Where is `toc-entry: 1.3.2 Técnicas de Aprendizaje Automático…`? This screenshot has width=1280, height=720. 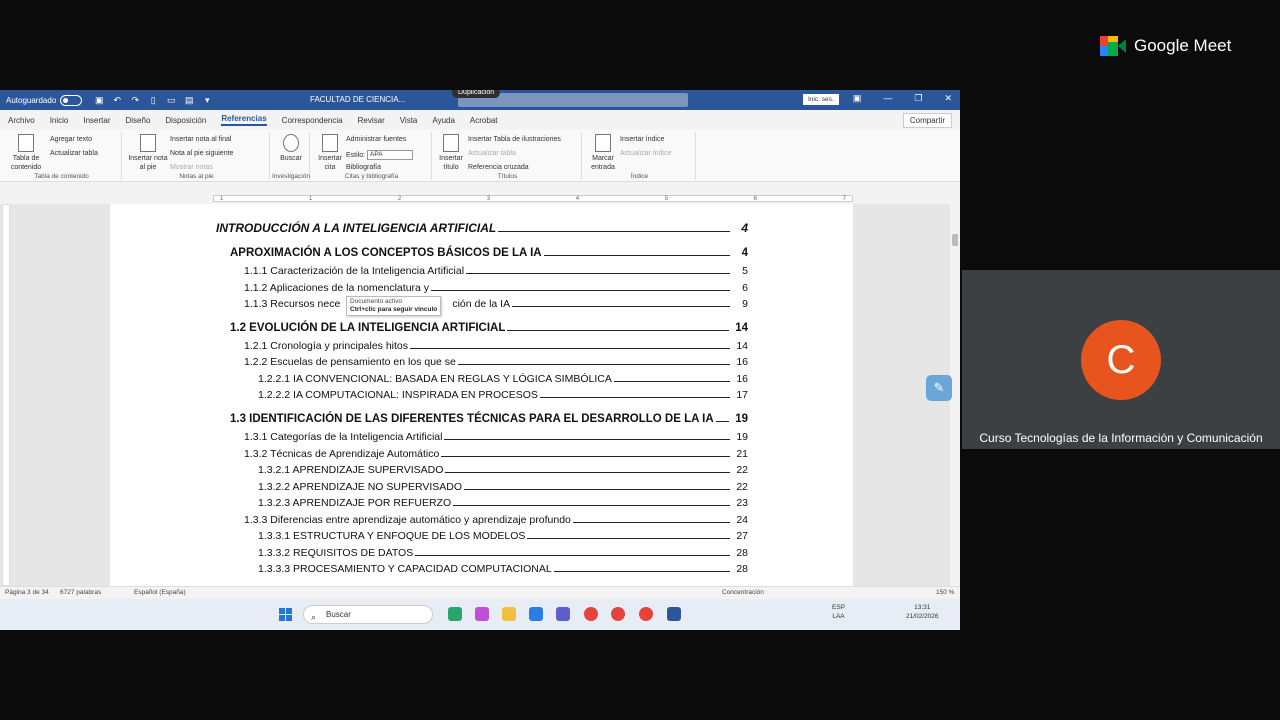 toc-entry: 1.3.2 Técnicas de Aprendizaje Automático… is located at coordinates (496, 454).